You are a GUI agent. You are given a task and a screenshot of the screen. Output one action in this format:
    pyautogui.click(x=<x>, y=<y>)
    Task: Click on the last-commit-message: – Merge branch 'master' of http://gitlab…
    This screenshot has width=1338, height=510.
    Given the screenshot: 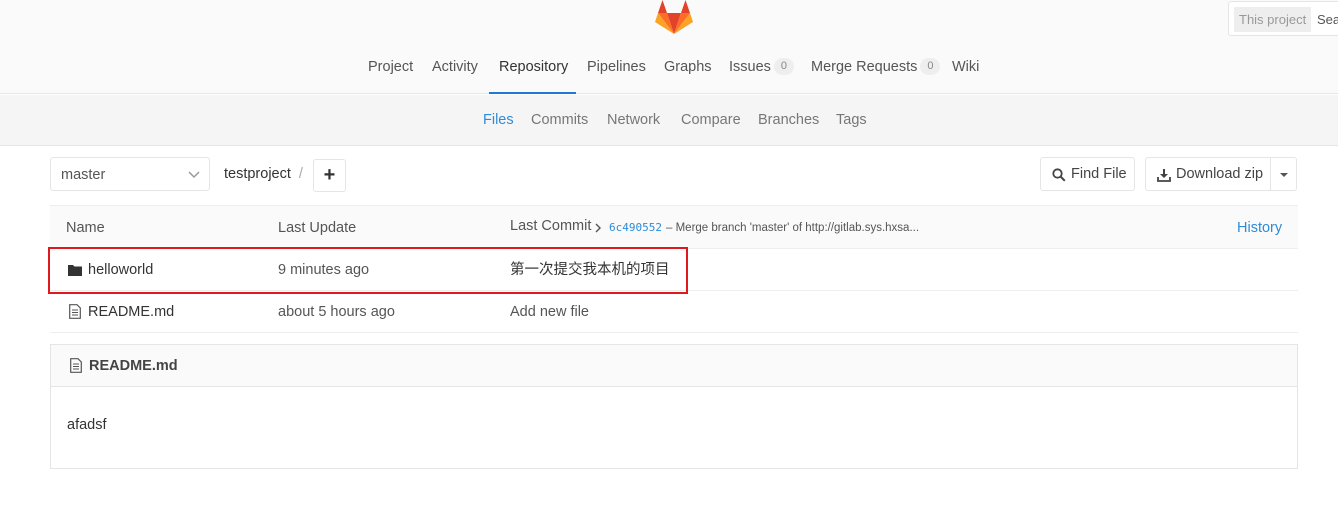 What is the action you would take?
    pyautogui.click(x=793, y=228)
    